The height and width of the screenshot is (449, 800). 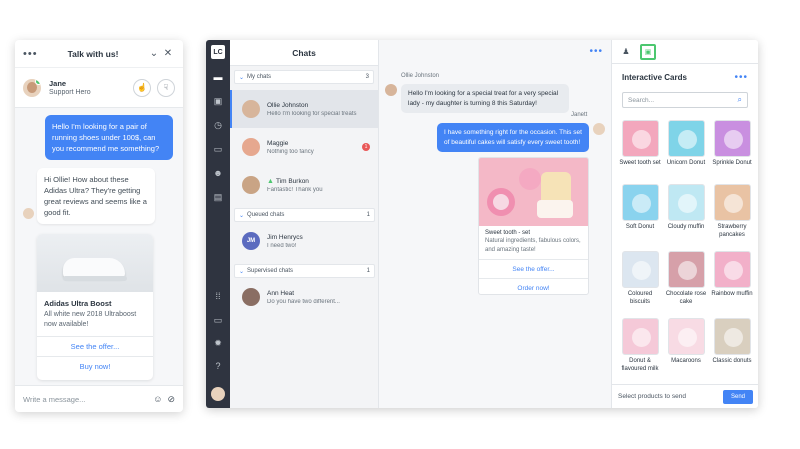 I want to click on product-label: Soft Donut, so click(x=640, y=227).